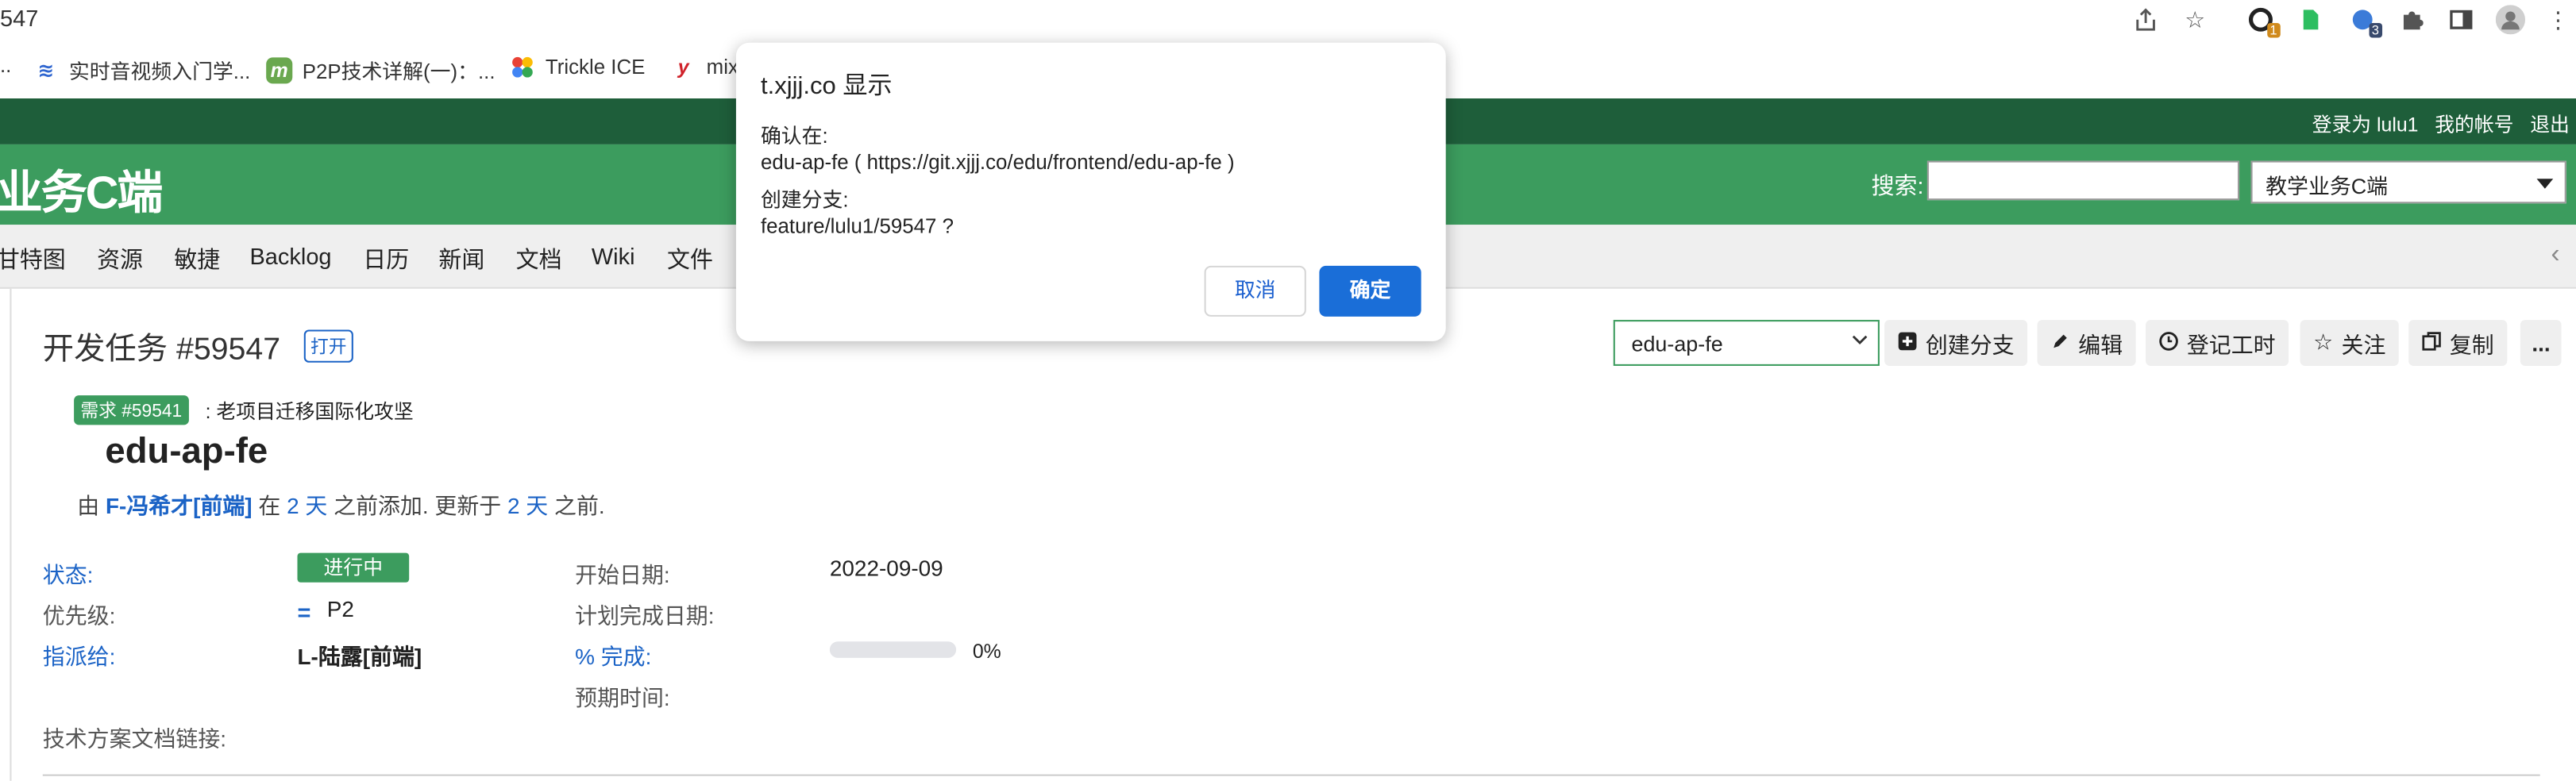 The width and height of the screenshot is (2576, 781). What do you see at coordinates (418, 506) in the screenshot?
I see `added-suffix: 之前添加. 更新于` at bounding box center [418, 506].